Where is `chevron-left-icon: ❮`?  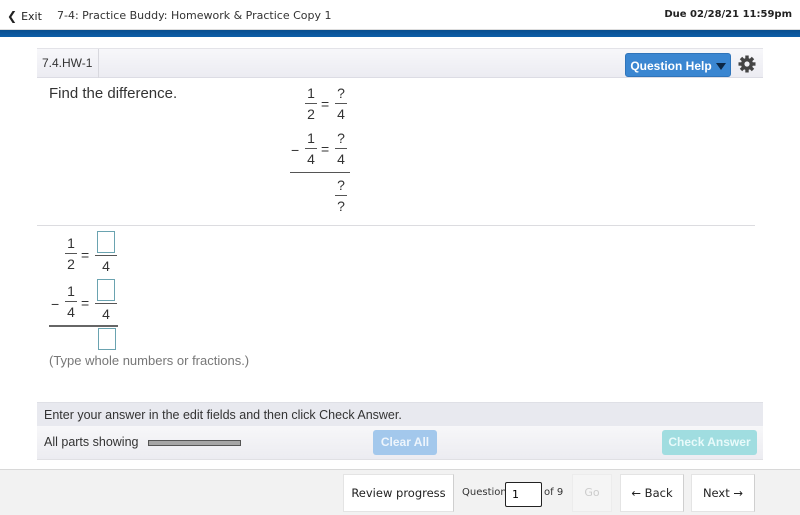
chevron-left-icon: ❮ is located at coordinates (12, 16).